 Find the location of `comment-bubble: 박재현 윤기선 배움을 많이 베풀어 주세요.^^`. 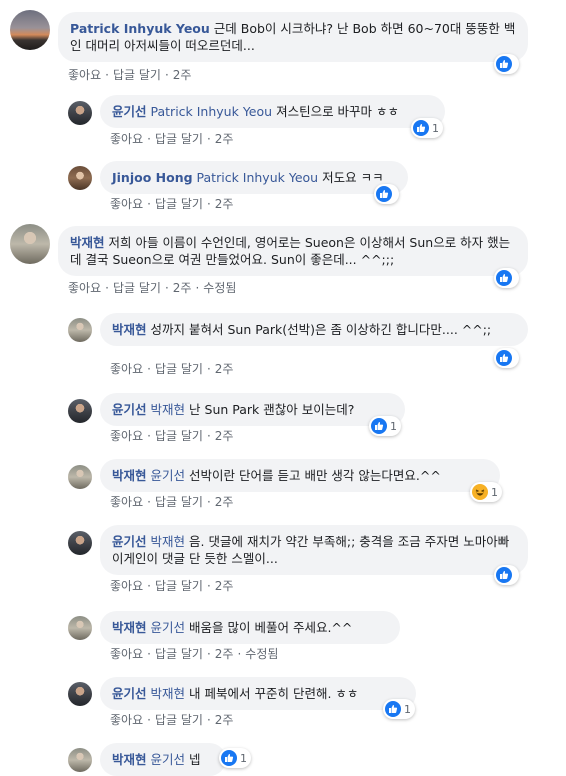

comment-bubble: 박재현 윤기선 배움을 많이 베풀어 주세요.^^ is located at coordinates (250, 627).